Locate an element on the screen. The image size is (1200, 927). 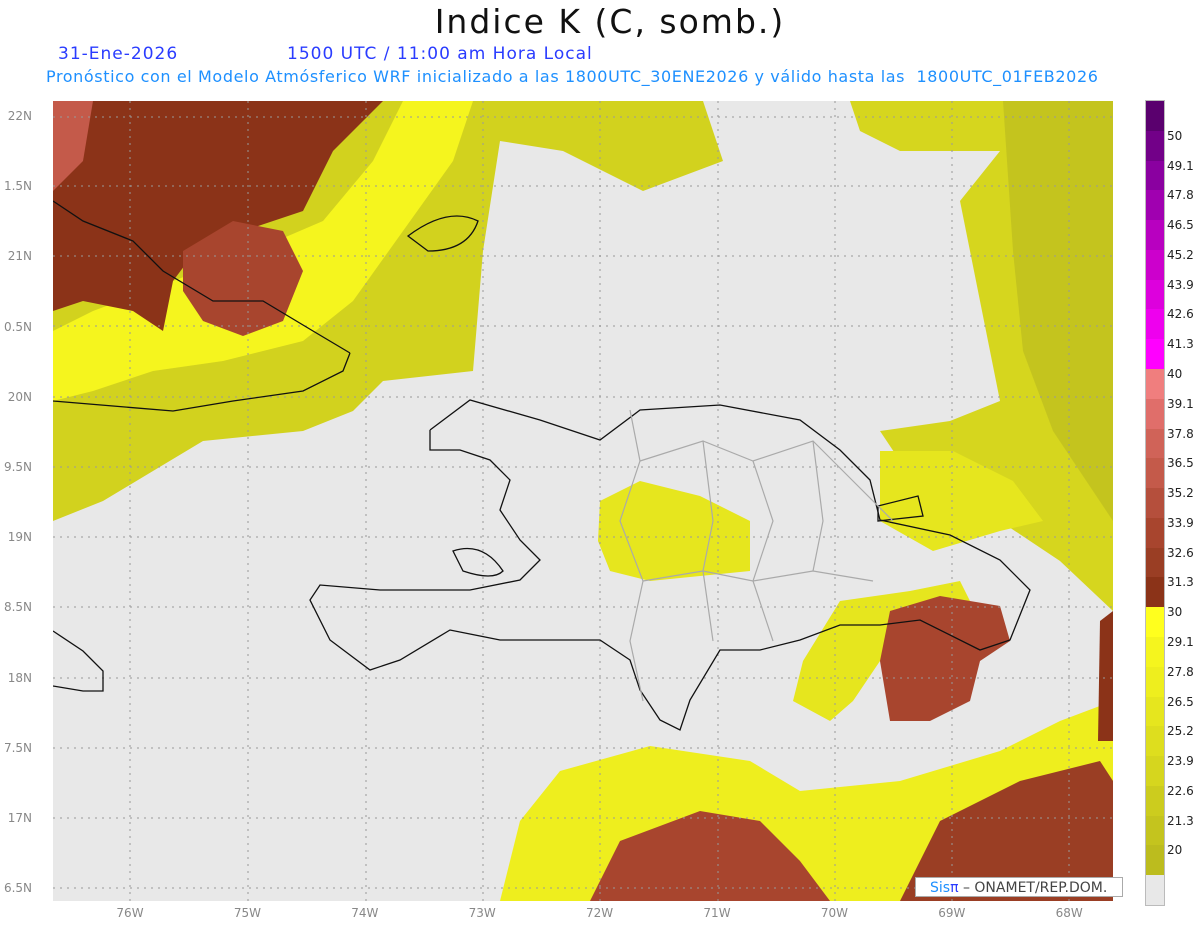
colorbar-label: 22.6 is located at coordinates (1180, 790).